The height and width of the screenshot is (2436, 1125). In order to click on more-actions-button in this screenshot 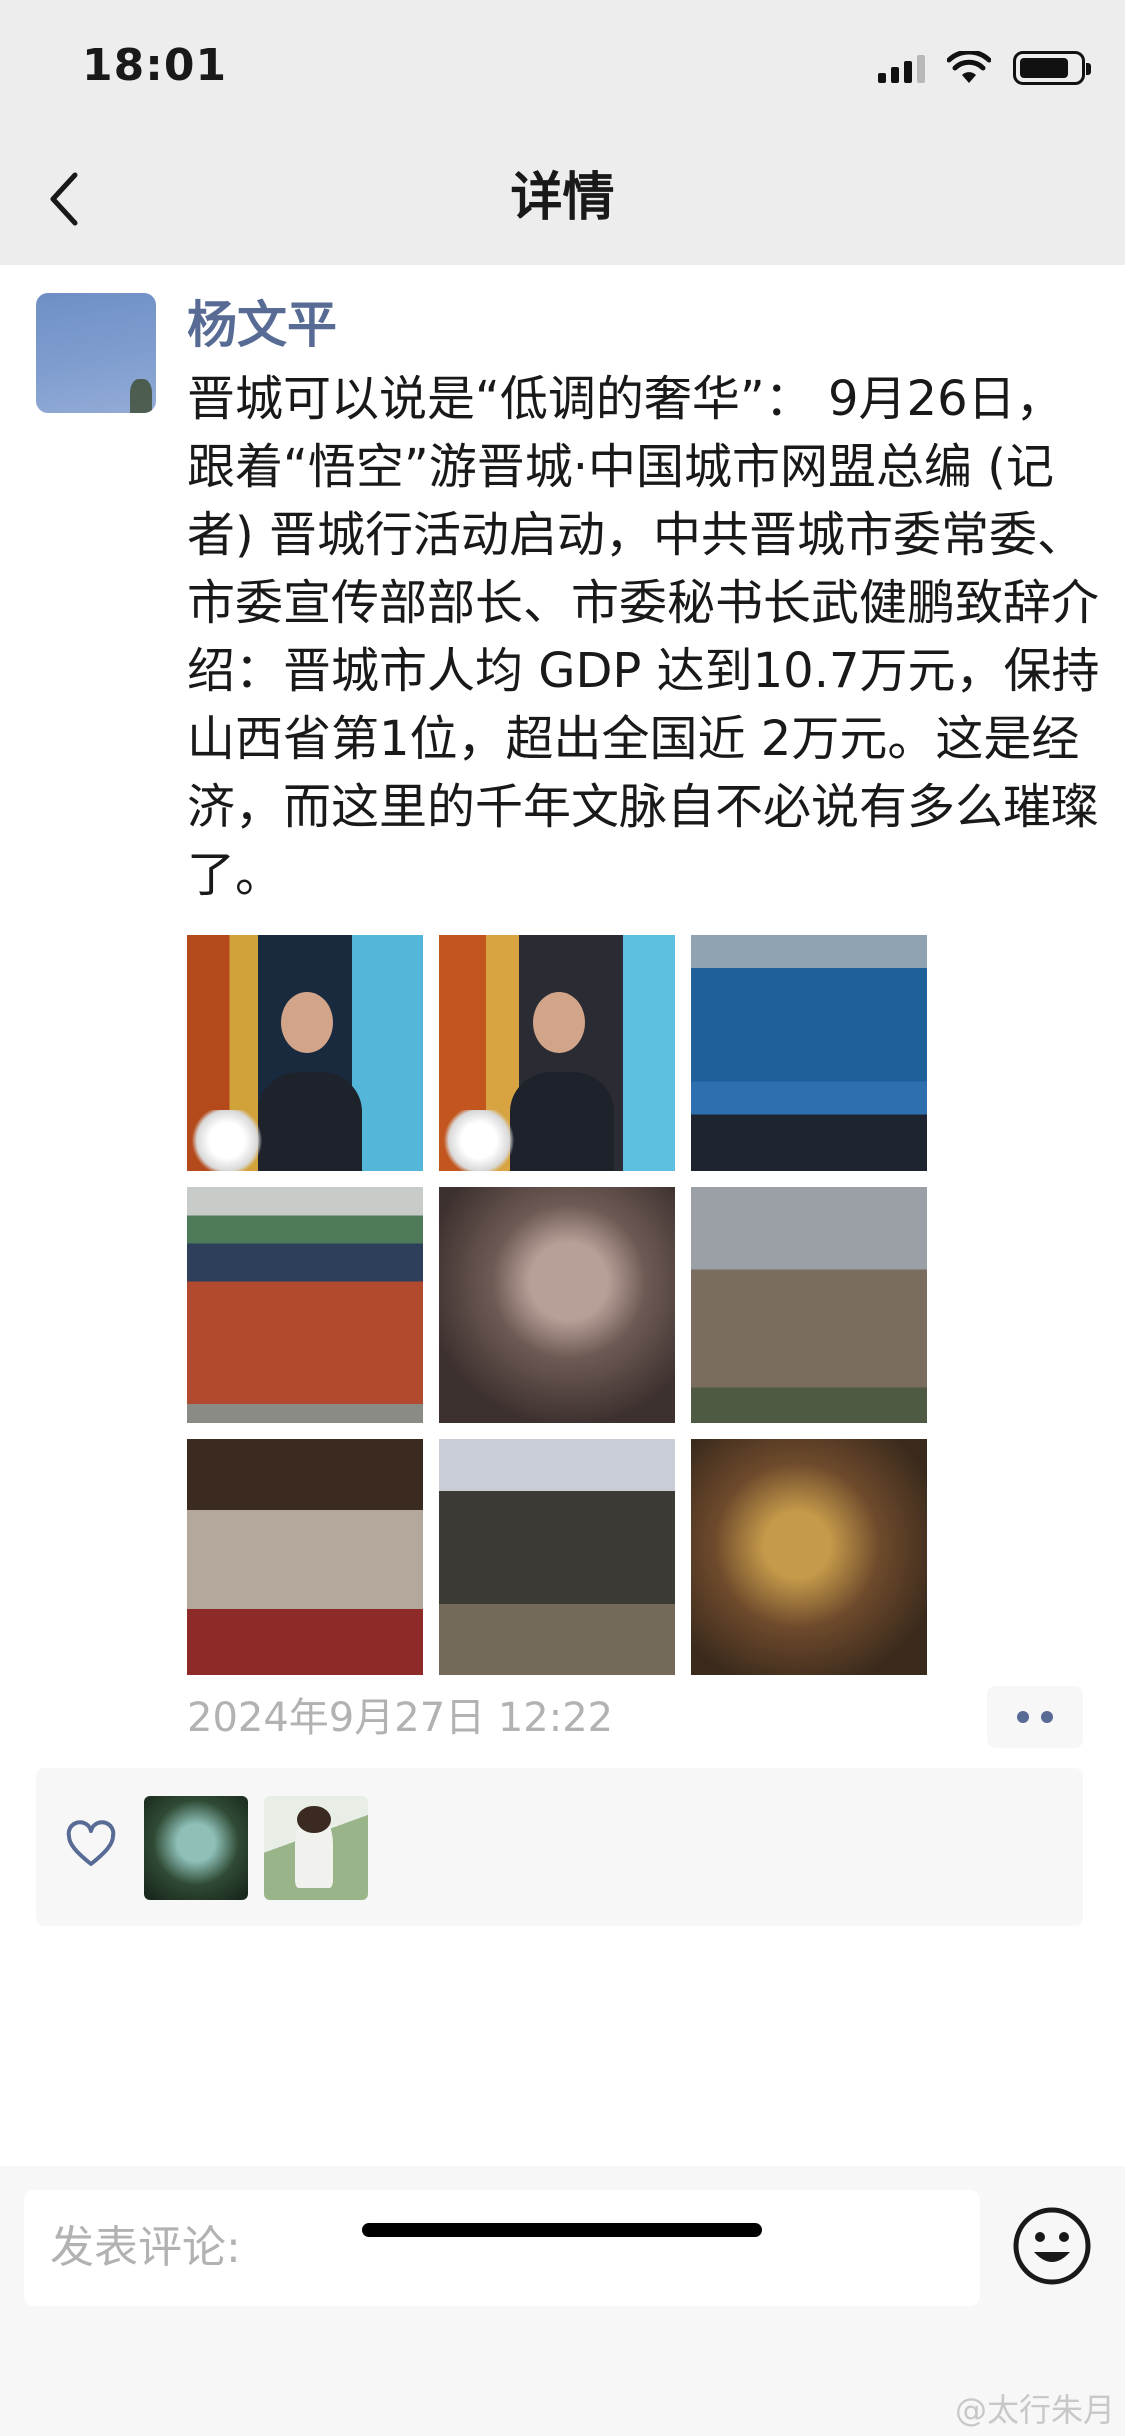, I will do `click(1035, 1717)`.